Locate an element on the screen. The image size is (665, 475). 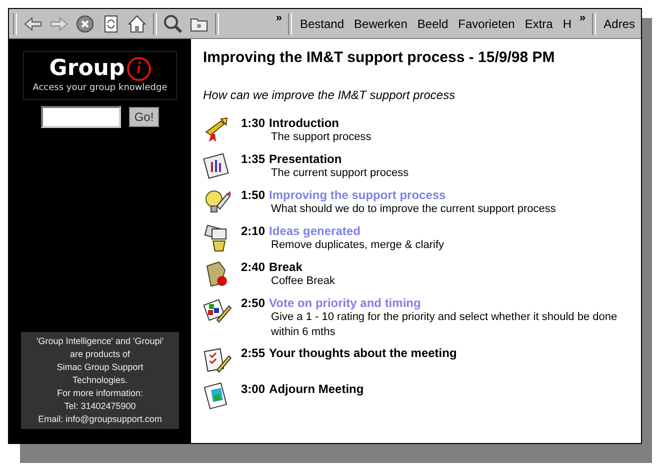
info-line: 'Group Intelligence' and 'Groupi' is located at coordinates (100, 341).